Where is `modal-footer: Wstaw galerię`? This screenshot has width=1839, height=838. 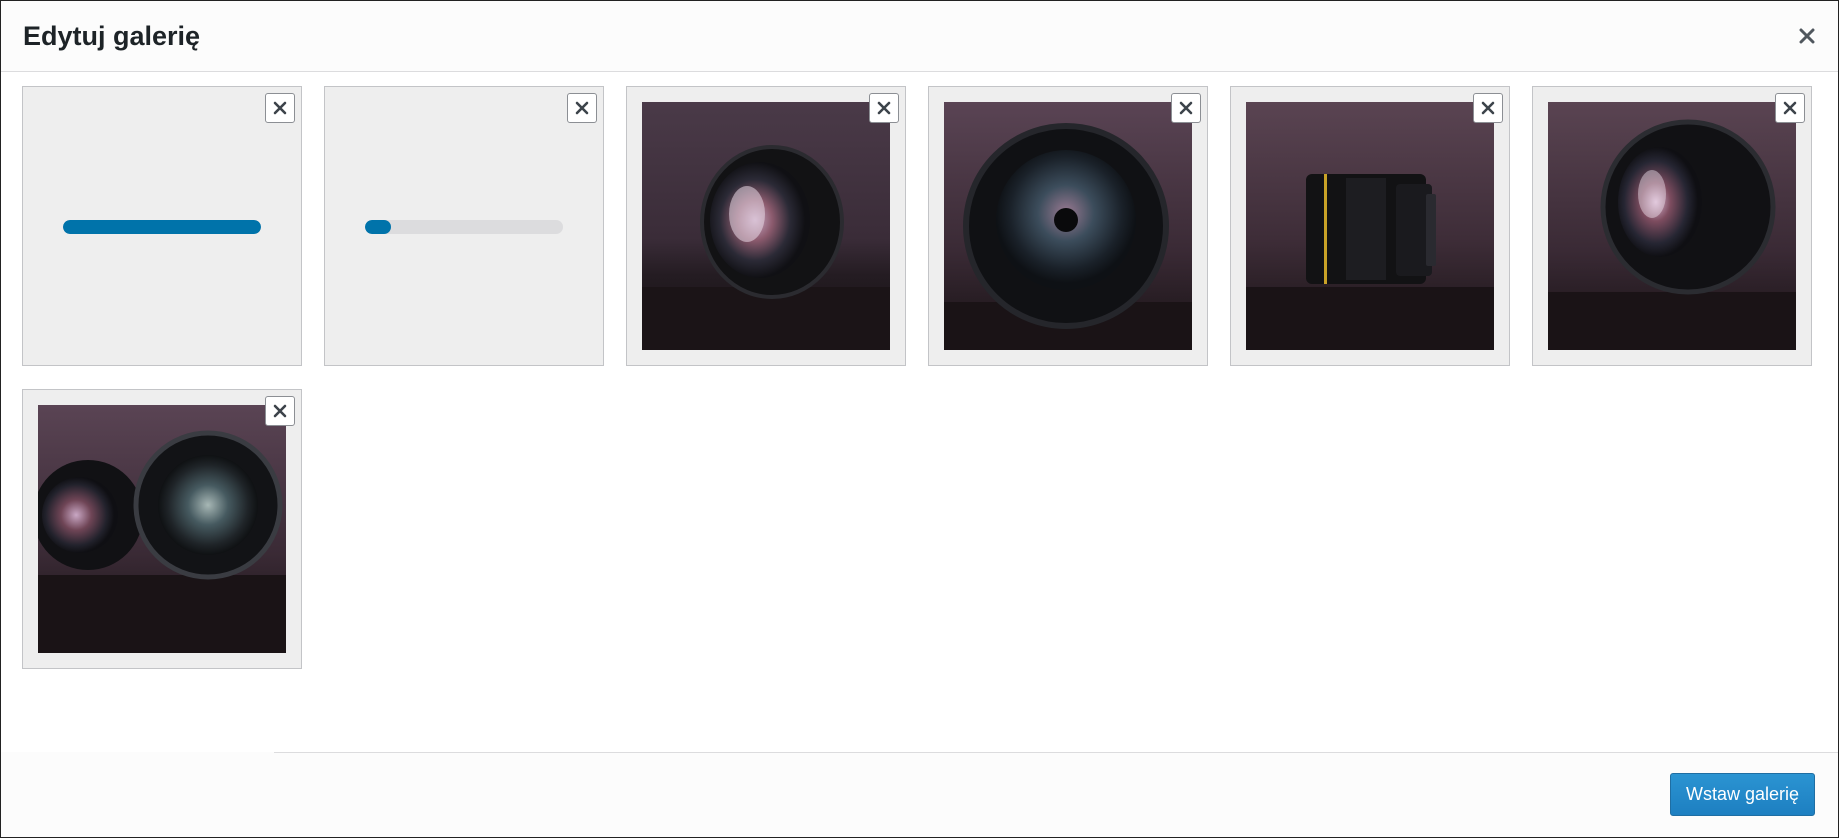
modal-footer: Wstaw galerię is located at coordinates (919, 794).